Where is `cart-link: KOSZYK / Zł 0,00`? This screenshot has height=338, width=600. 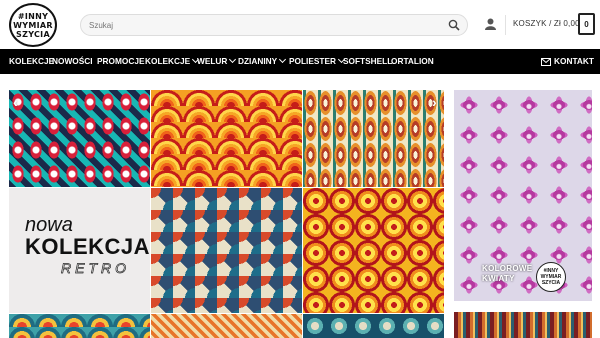
cart-link: KOSZYK / Zł 0,00 is located at coordinates (546, 23).